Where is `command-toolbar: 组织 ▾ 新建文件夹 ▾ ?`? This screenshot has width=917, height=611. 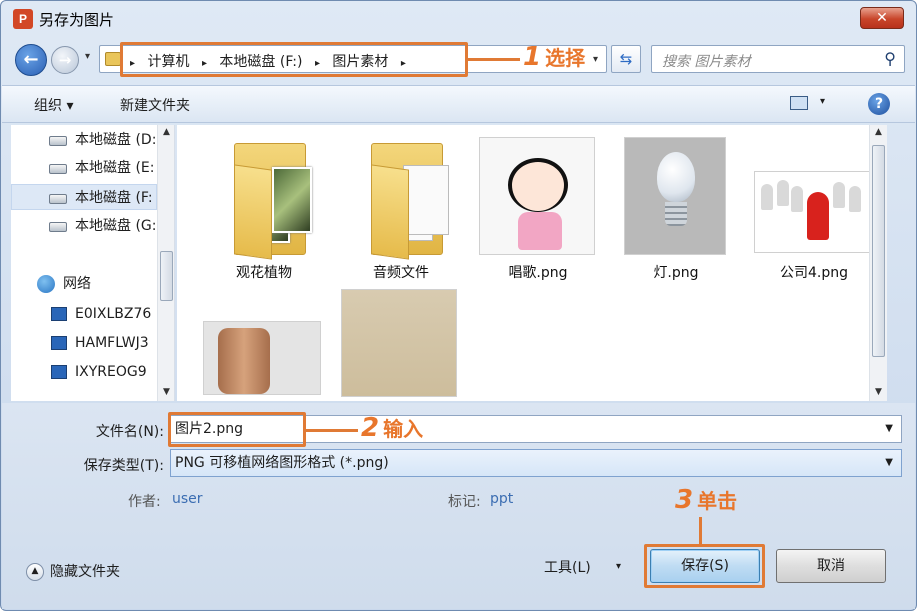
command-toolbar: 组织 ▾ 新建文件夹 ▾ ? is located at coordinates (458, 104).